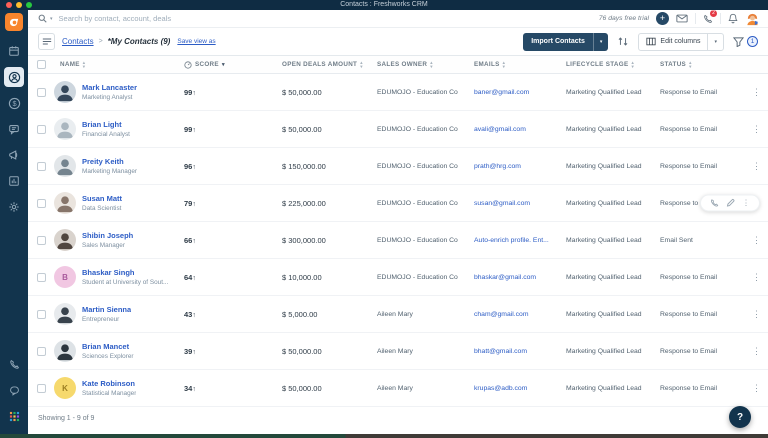 The height and width of the screenshot is (438, 768). Describe the element at coordinates (108, 383) in the screenshot. I see `contact-name-link: Kate Robinson` at that location.